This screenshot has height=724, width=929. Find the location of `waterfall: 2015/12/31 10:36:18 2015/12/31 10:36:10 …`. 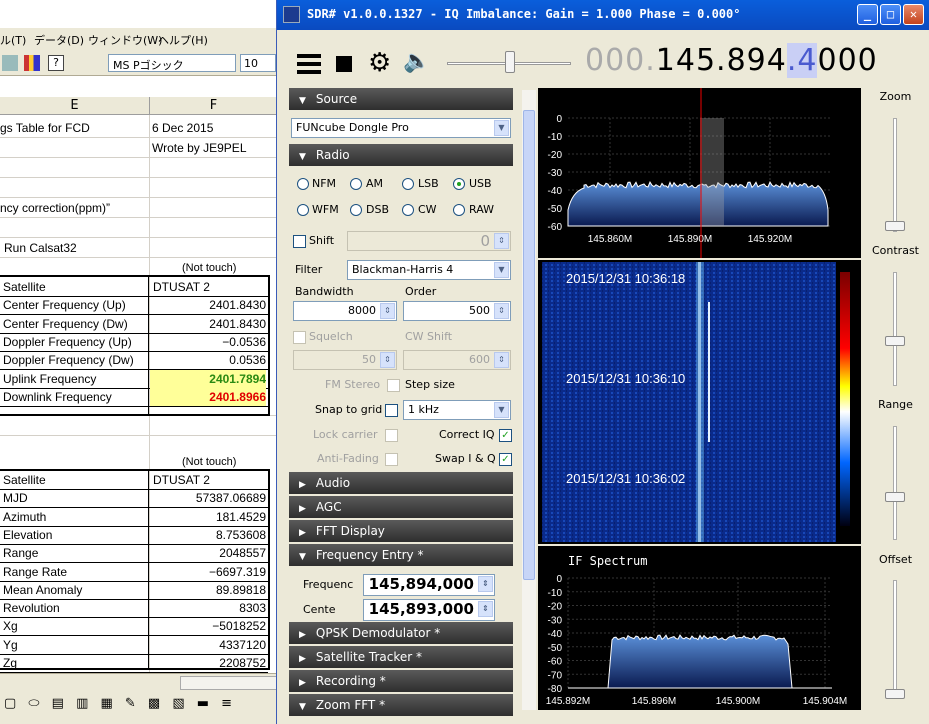

waterfall: 2015/12/31 10:36:18 2015/12/31 10:36:10 … is located at coordinates (699, 402).